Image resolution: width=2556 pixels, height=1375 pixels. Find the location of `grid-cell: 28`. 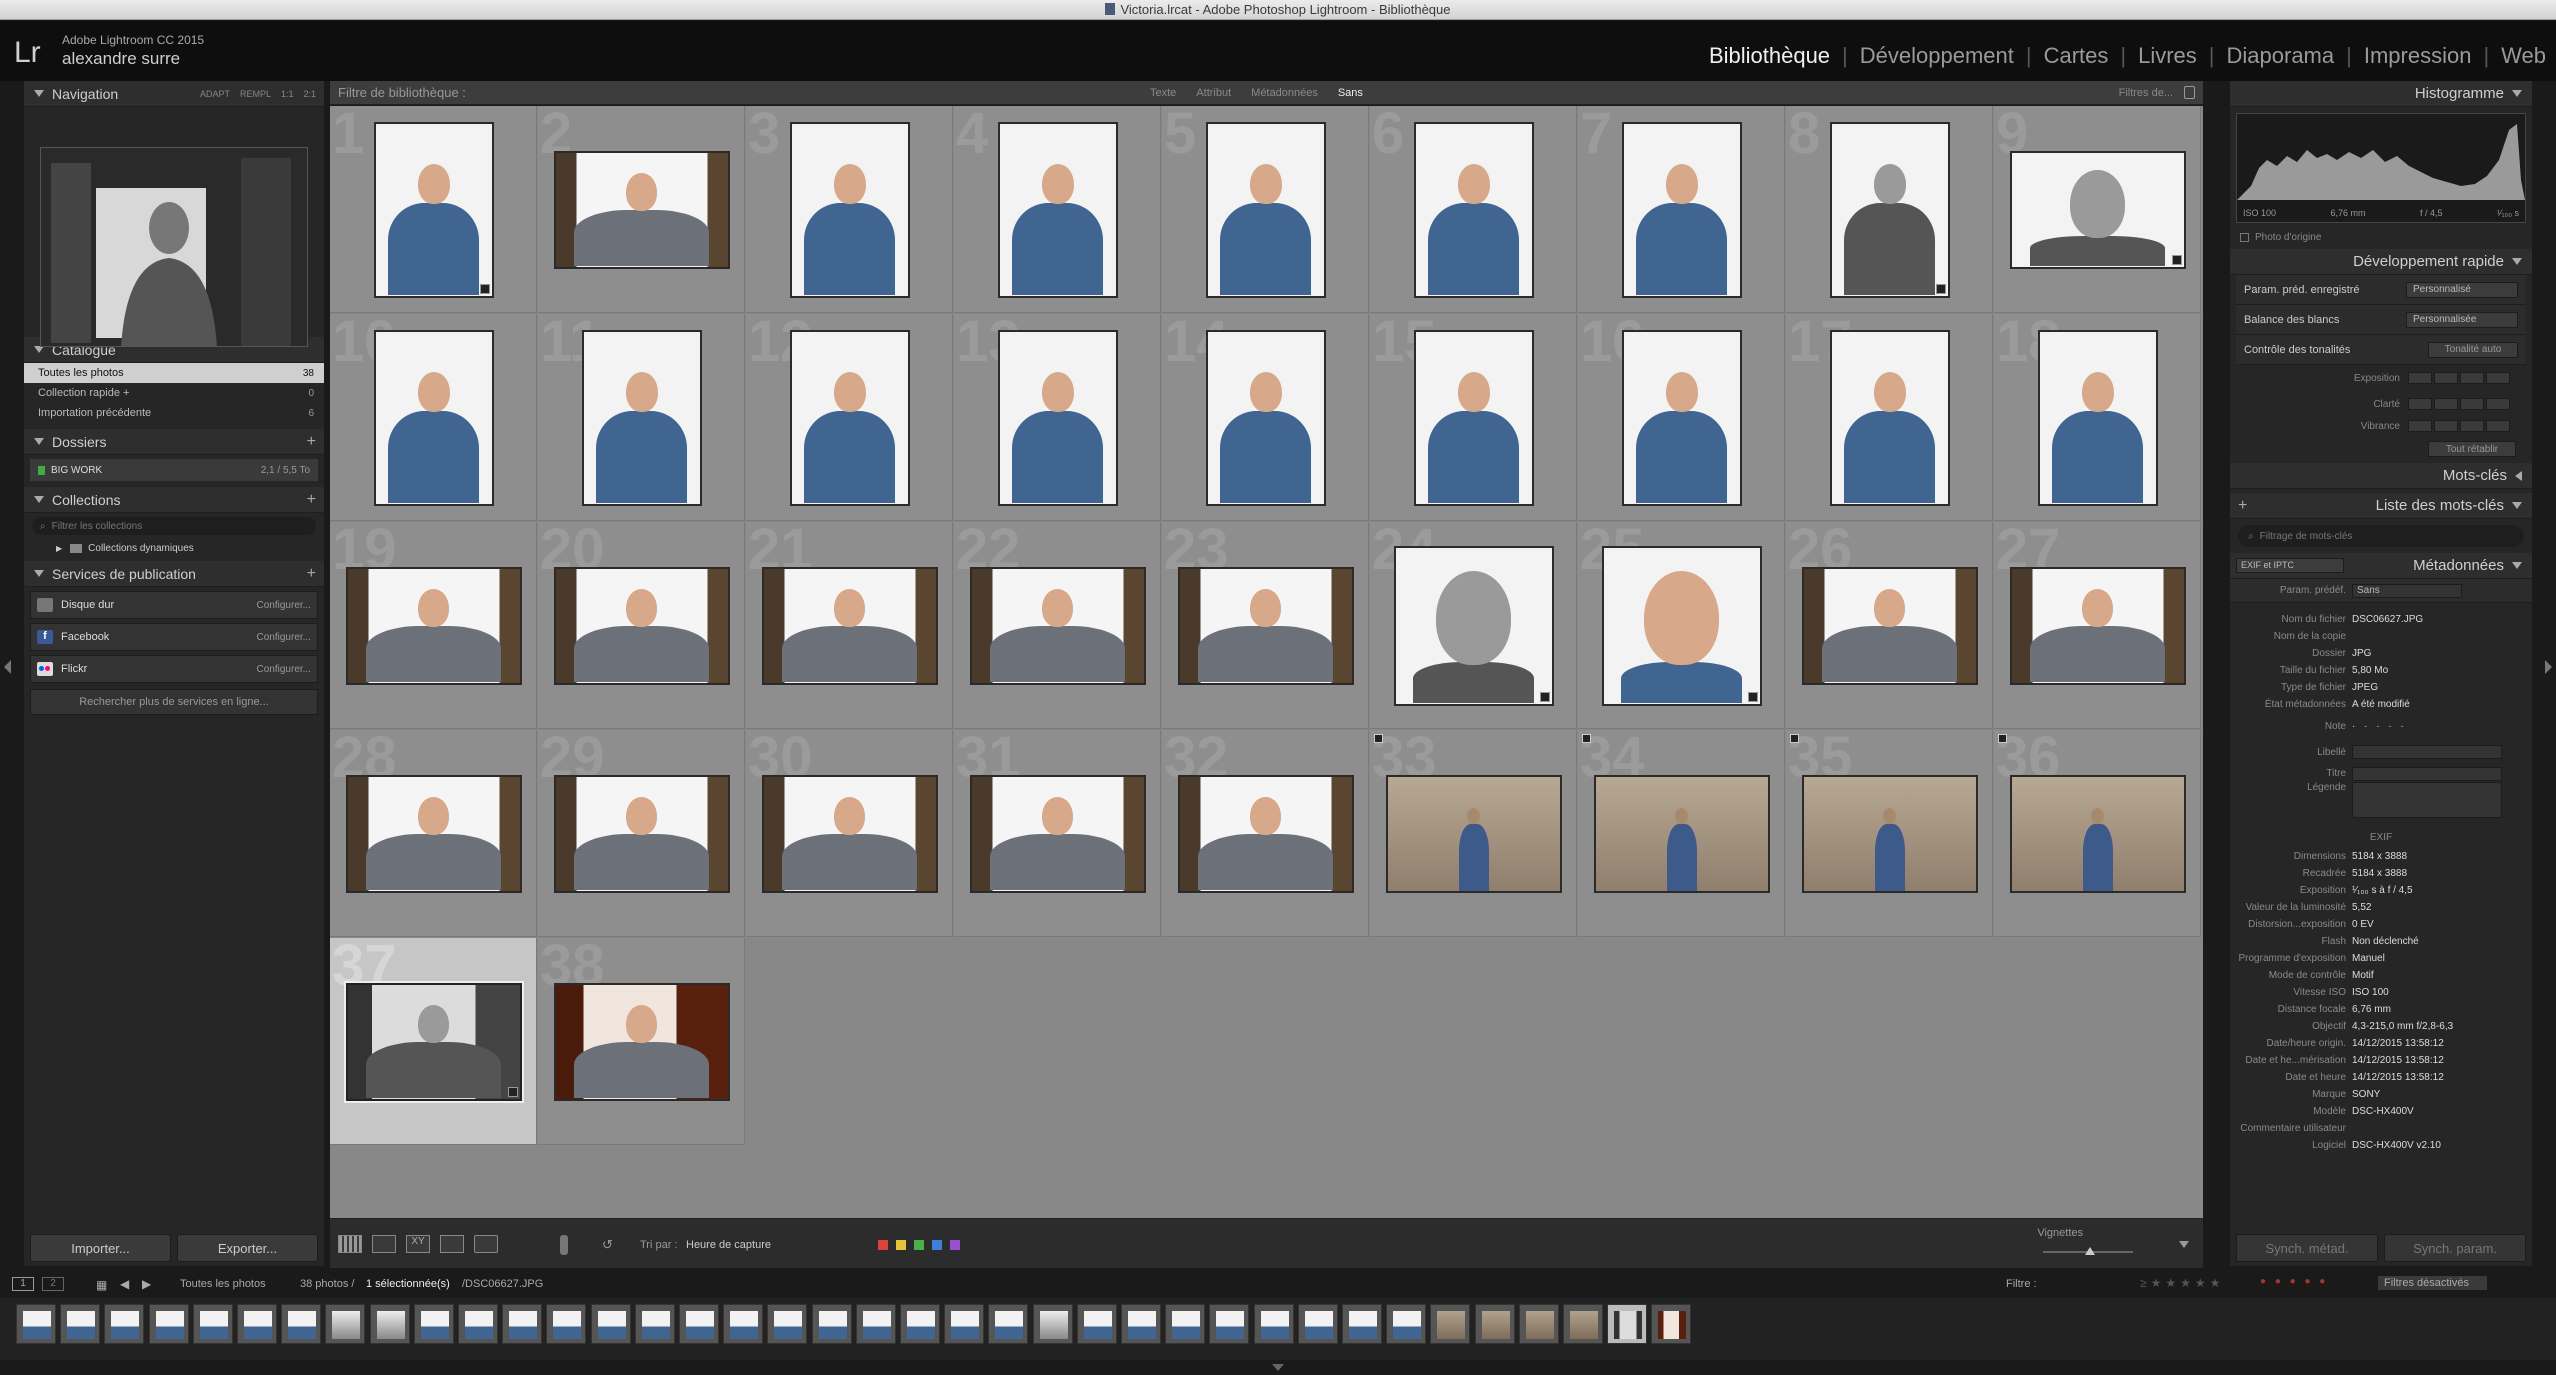

grid-cell: 28 is located at coordinates (433, 833).